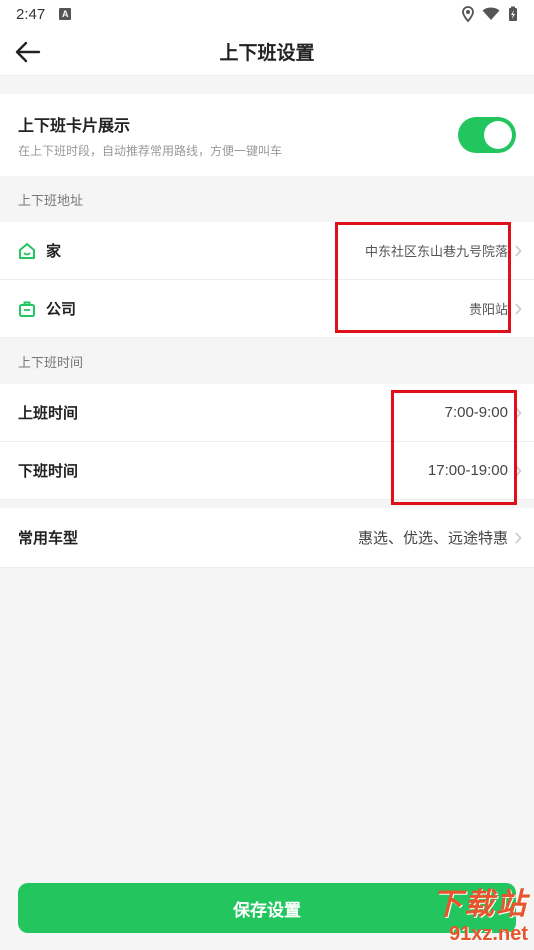 The height and width of the screenshot is (950, 534). I want to click on watermark: 下载站 91xz.net, so click(480, 912).